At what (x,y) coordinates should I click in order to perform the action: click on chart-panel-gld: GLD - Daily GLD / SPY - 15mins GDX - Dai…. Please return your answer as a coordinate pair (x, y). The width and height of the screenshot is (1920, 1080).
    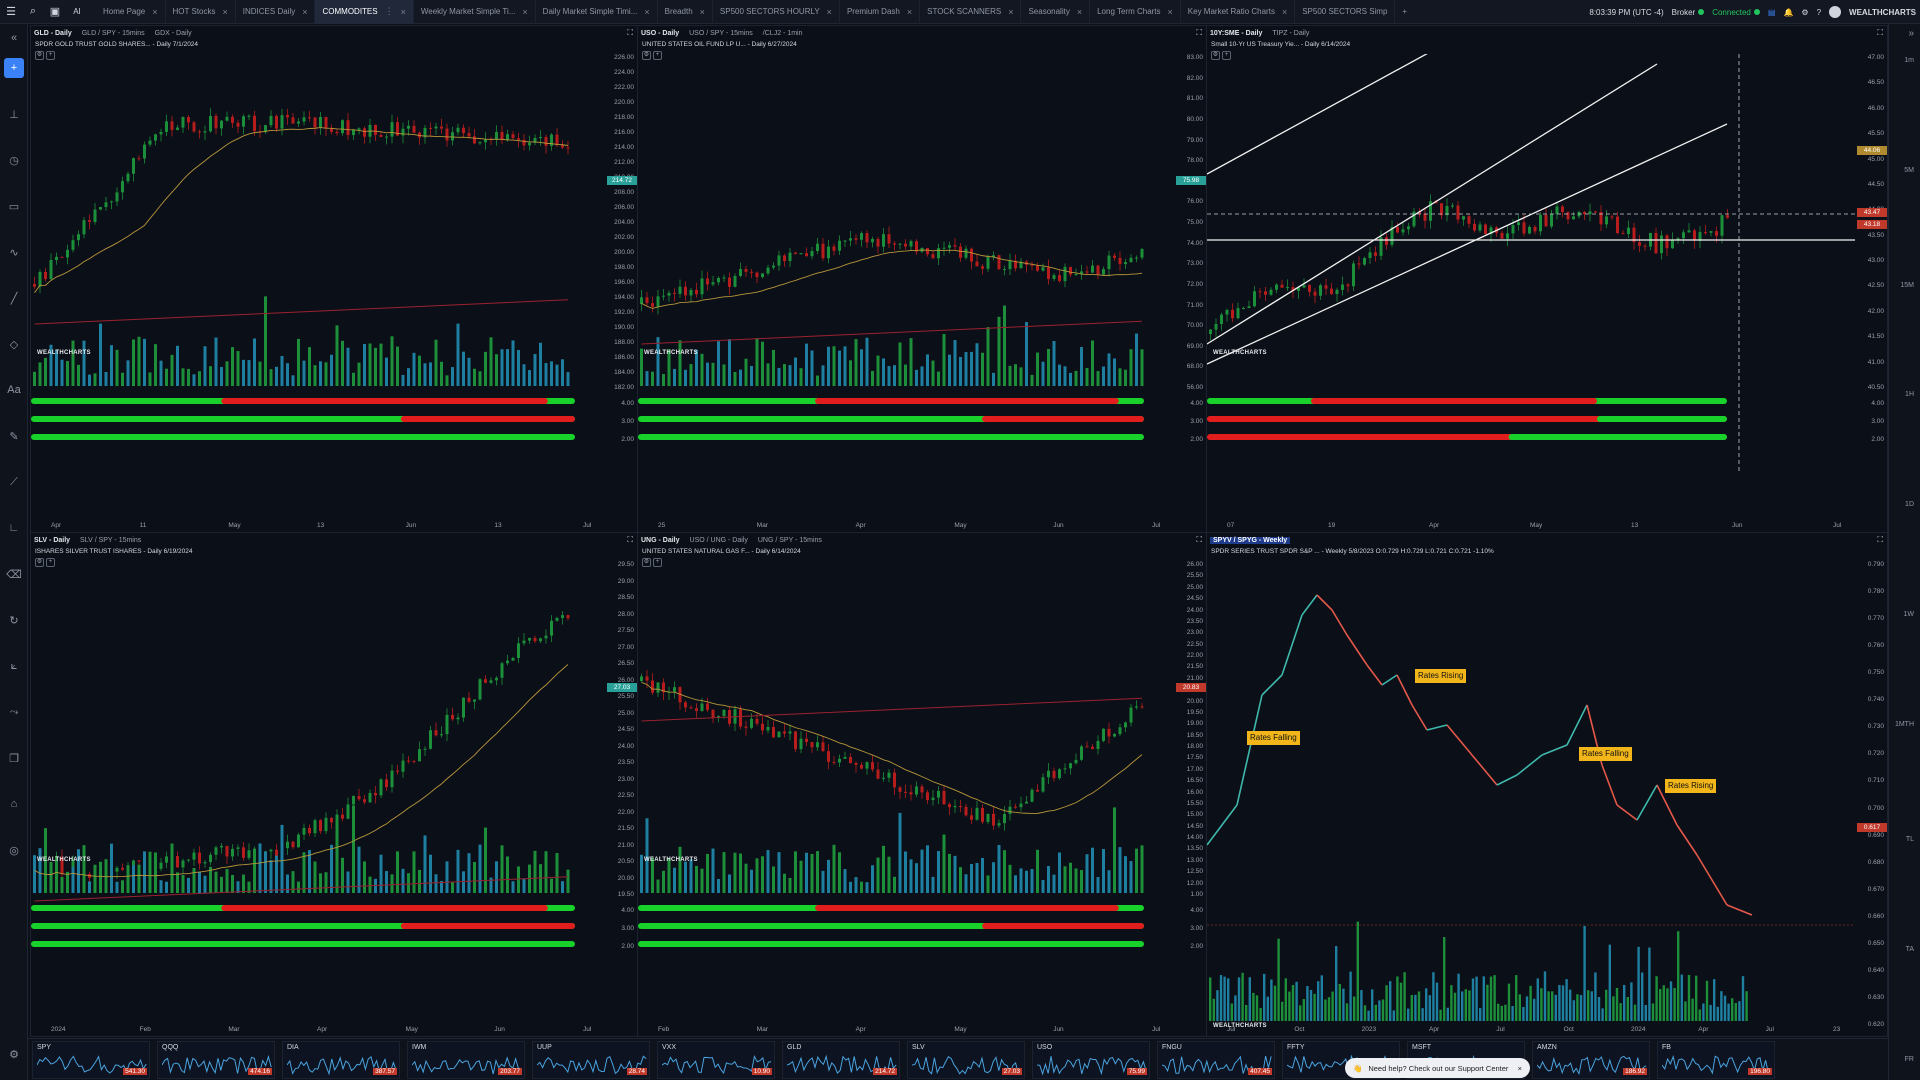
    Looking at the image, I should click on (334, 279).